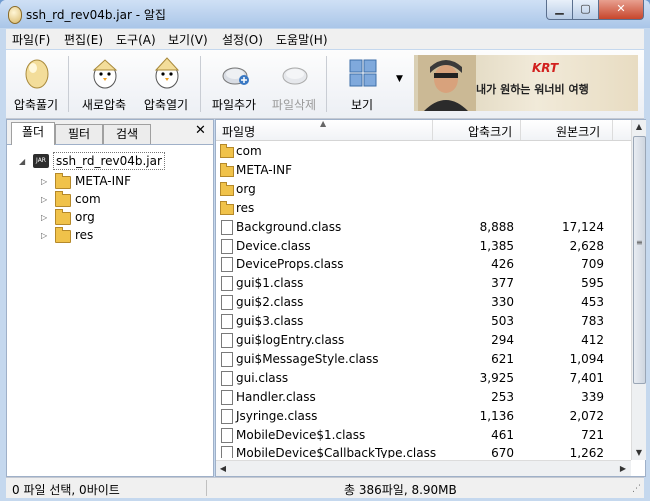 The height and width of the screenshot is (501, 650). Describe the element at coordinates (22, 162) in the screenshot. I see `collapse-arrow-icon: ◢` at that location.